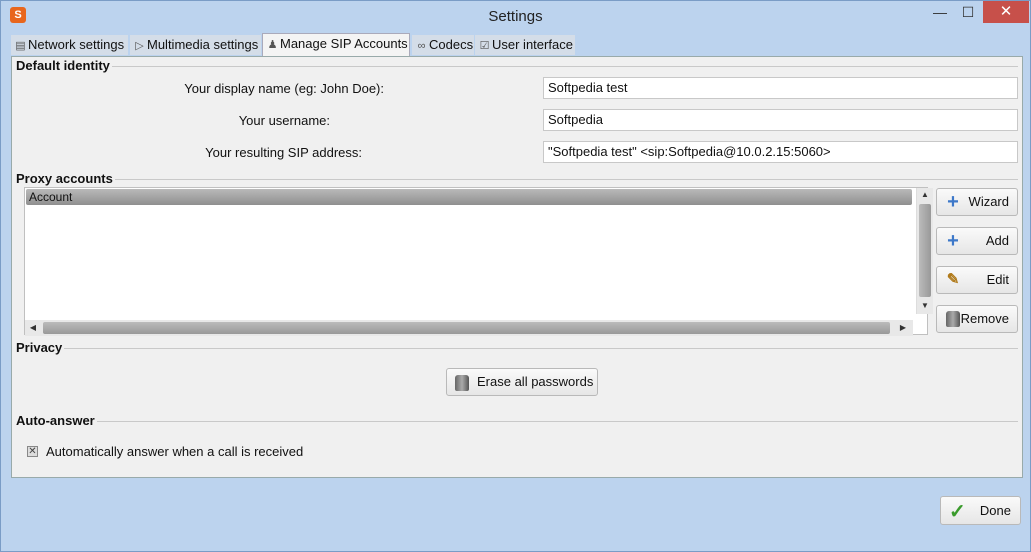  What do you see at coordinates (997, 279) in the screenshot?
I see `edit-button-label: Edit` at bounding box center [997, 279].